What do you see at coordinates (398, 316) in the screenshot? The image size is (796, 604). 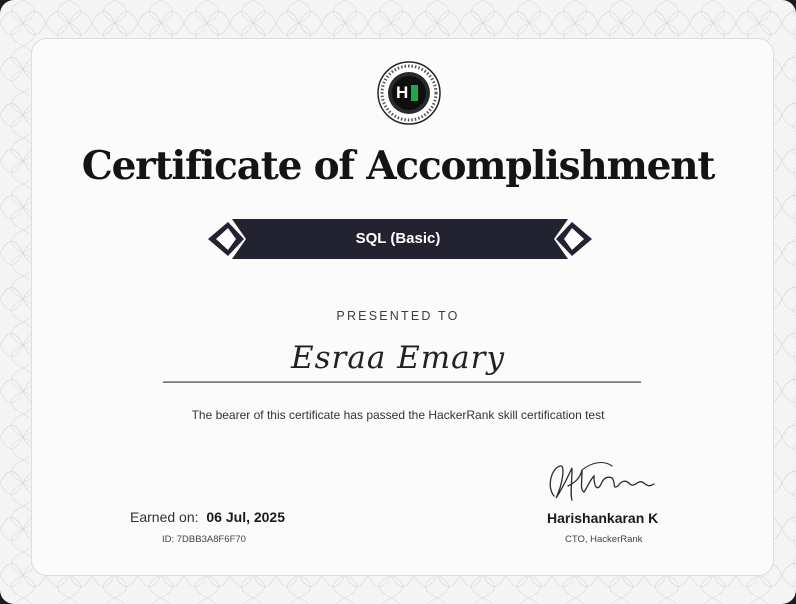 I see `presented-to-label: PRESENTED TO` at bounding box center [398, 316].